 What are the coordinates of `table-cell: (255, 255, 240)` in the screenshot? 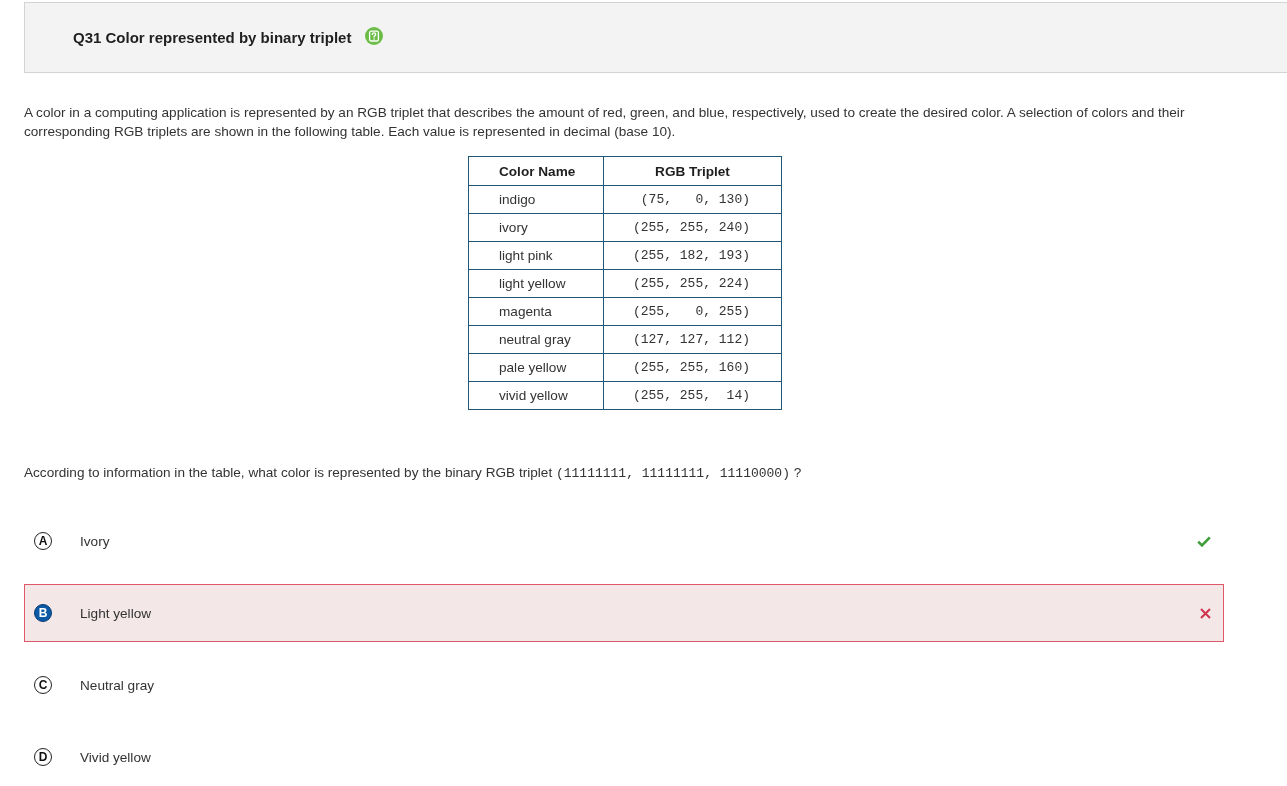 It's located at (692, 227).